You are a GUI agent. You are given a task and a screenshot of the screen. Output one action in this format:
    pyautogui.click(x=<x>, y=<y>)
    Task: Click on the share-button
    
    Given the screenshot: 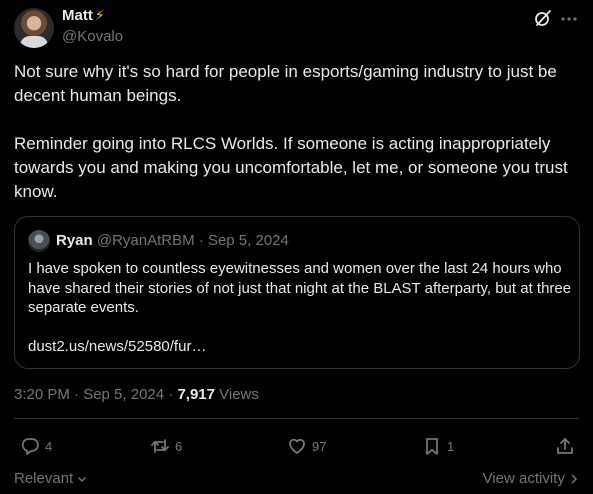 What is the action you would take?
    pyautogui.click(x=565, y=446)
    